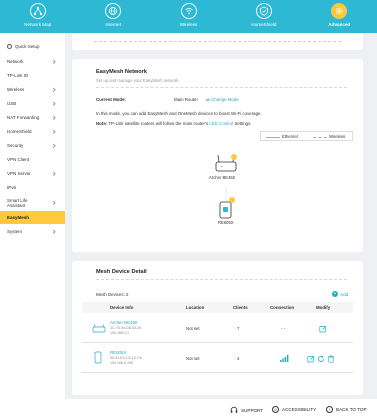 This screenshot has height=420, width=377. I want to click on sidebar-item-label: TP-Link ID, so click(18, 75).